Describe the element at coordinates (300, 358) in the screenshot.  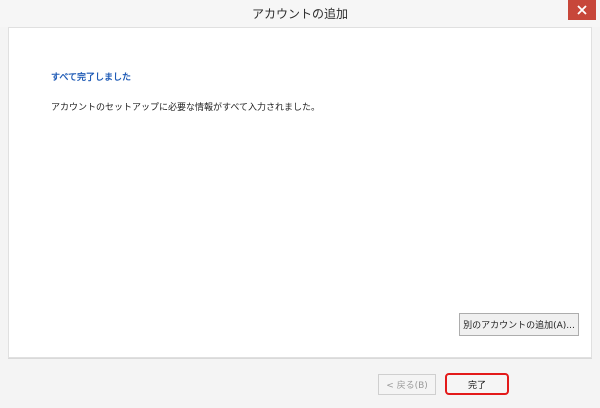
I see `footer-separator` at that location.